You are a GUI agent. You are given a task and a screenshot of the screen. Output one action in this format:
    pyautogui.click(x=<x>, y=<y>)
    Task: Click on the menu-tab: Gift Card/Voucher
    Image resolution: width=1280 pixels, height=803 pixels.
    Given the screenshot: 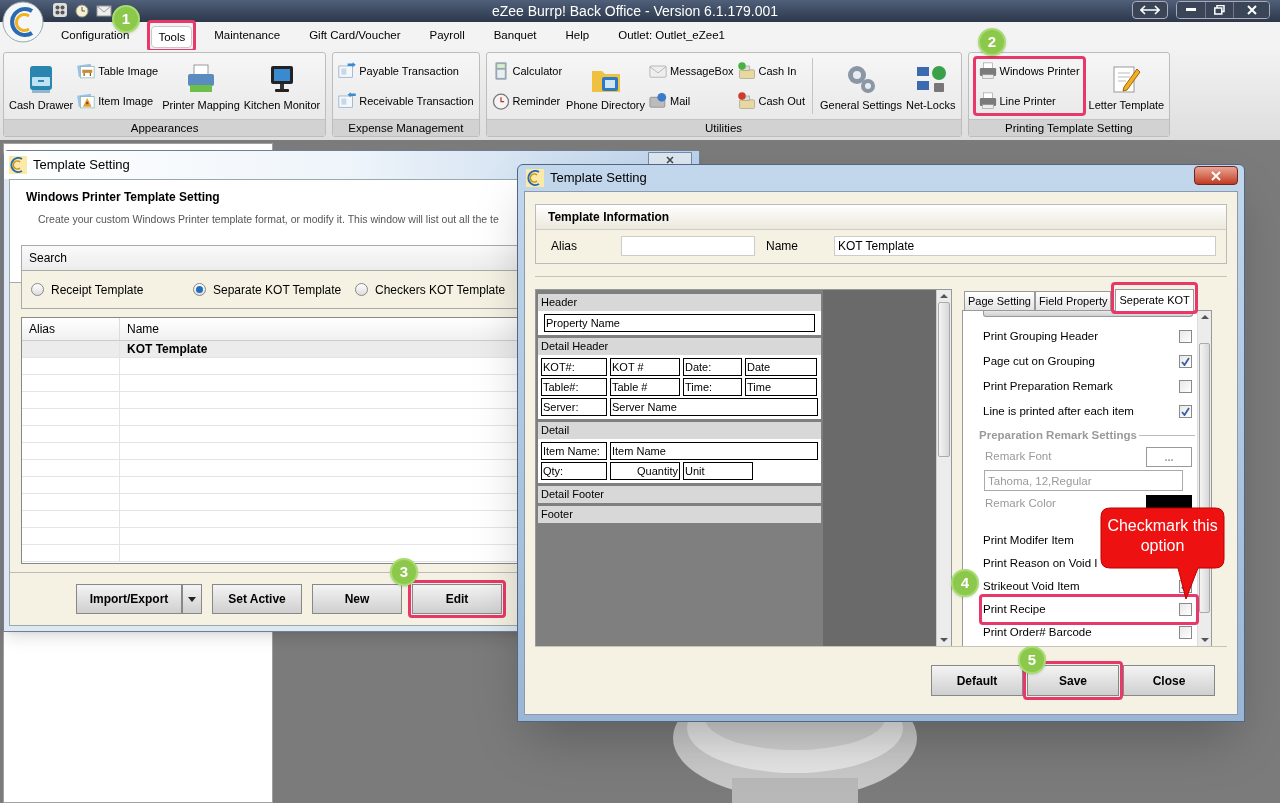 What is the action you would take?
    pyautogui.click(x=355, y=36)
    